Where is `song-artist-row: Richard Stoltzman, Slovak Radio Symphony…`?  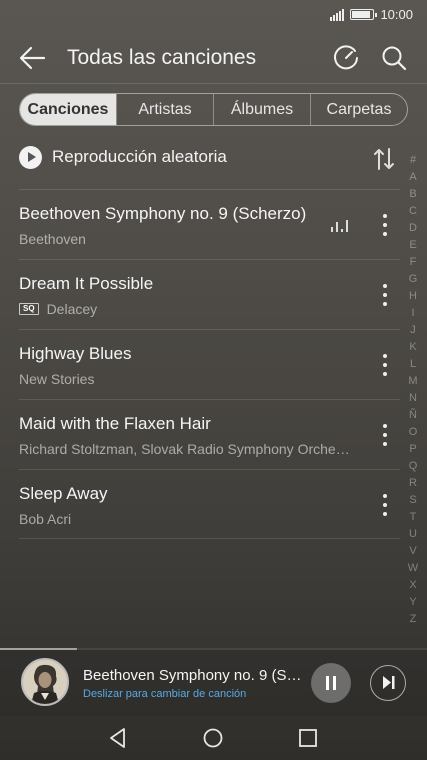
song-artist-row: Richard Stoltzman, Slovak Radio Symphony… is located at coordinates (195, 449).